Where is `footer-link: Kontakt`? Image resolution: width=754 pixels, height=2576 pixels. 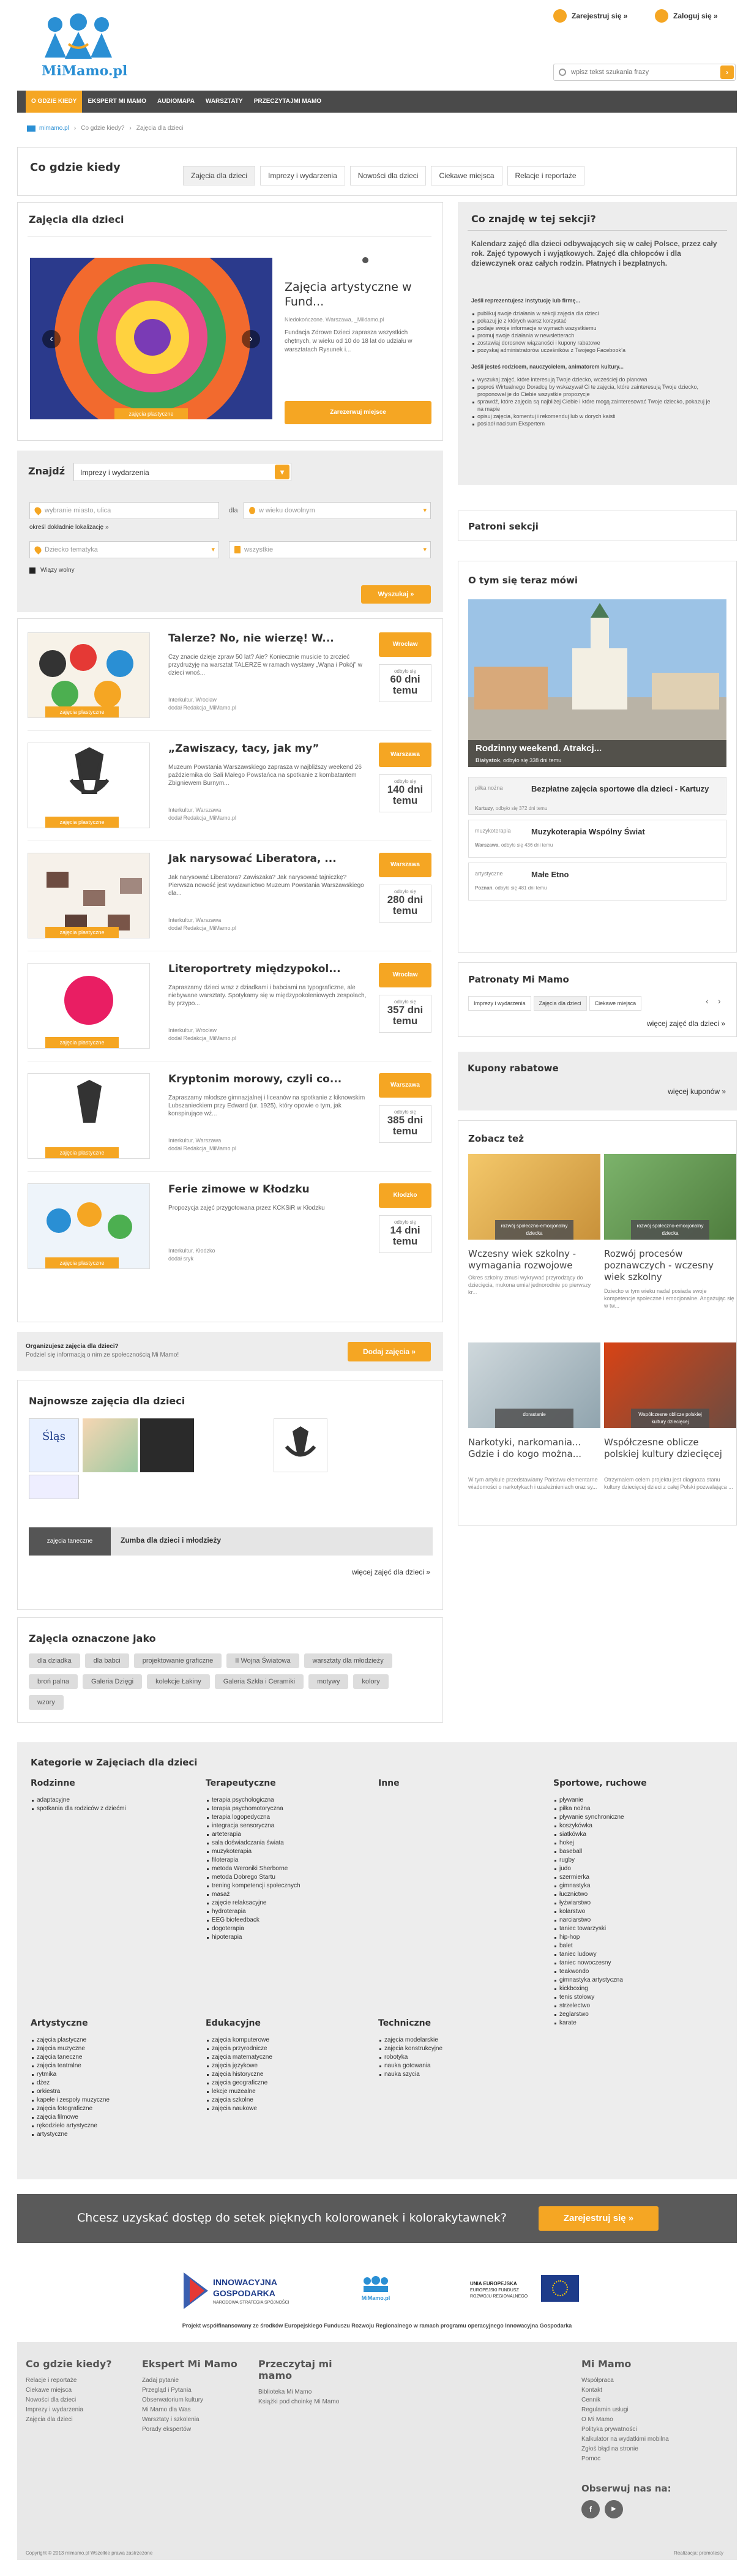
footer-link: Kontakt is located at coordinates (633, 2390).